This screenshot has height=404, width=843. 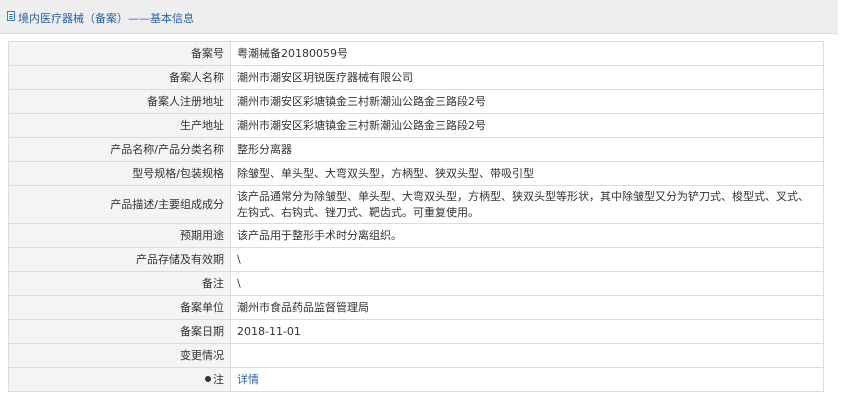 What do you see at coordinates (419, 17) in the screenshot?
I see `page-header: 境内医疗器械（备案）——基本信息` at bounding box center [419, 17].